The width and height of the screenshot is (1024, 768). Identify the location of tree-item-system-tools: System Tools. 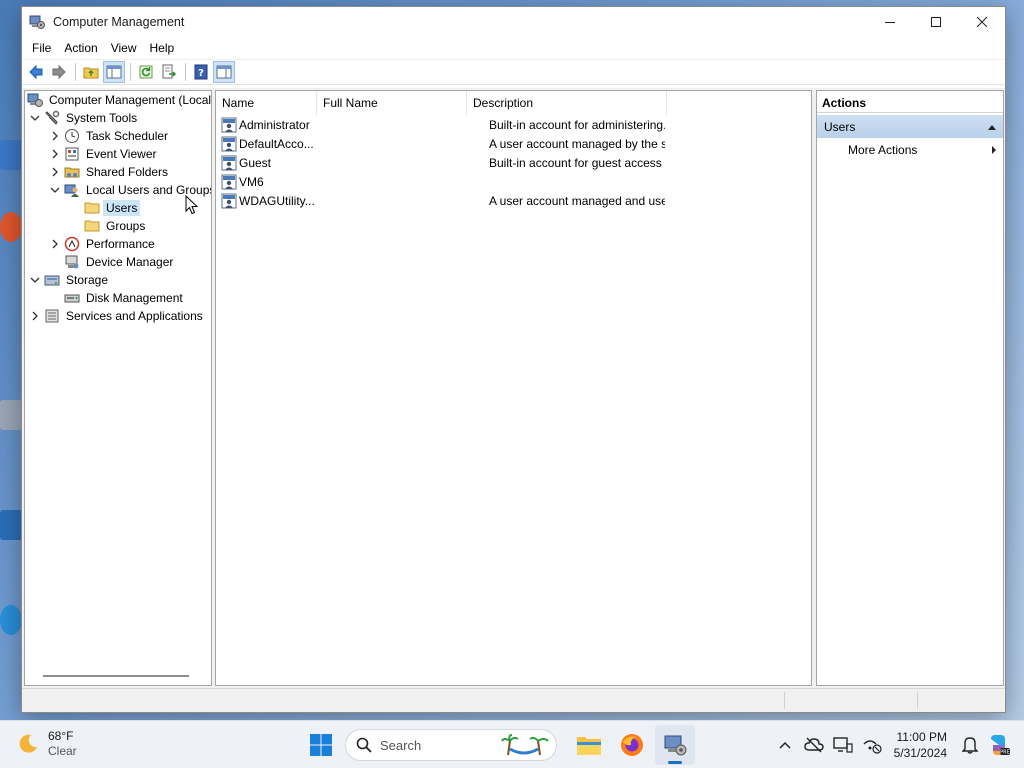
(118, 118).